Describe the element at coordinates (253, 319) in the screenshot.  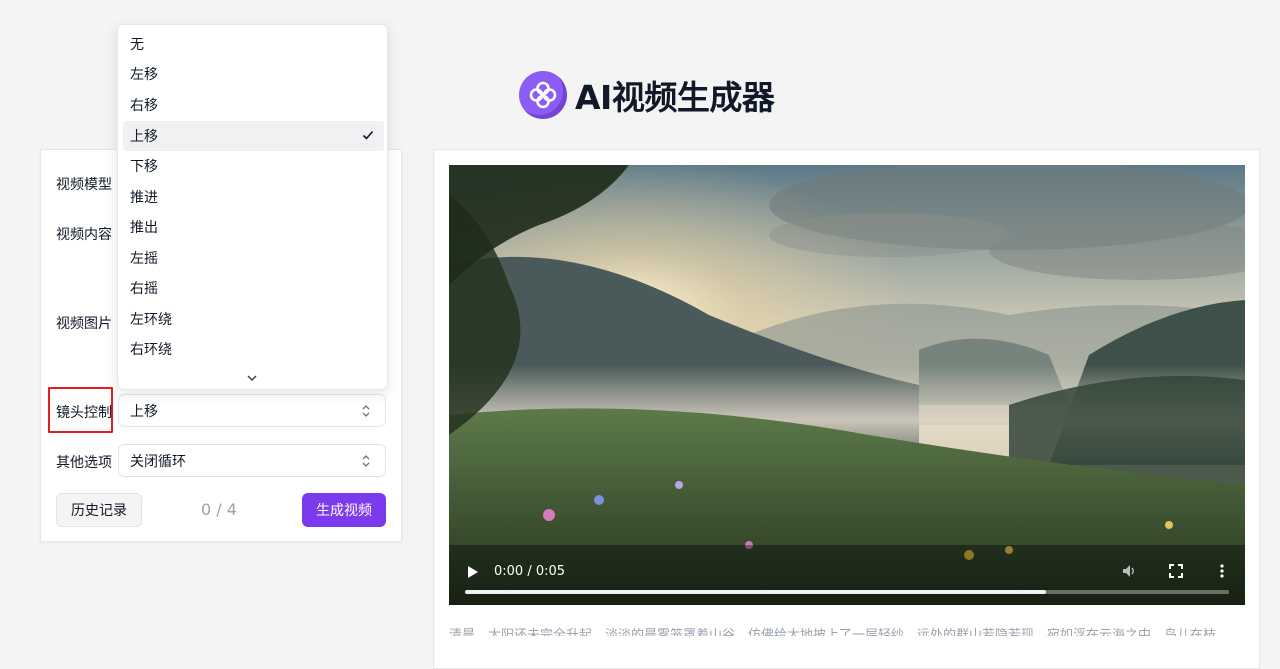
I see `dropdown-option: 左环绕` at that location.